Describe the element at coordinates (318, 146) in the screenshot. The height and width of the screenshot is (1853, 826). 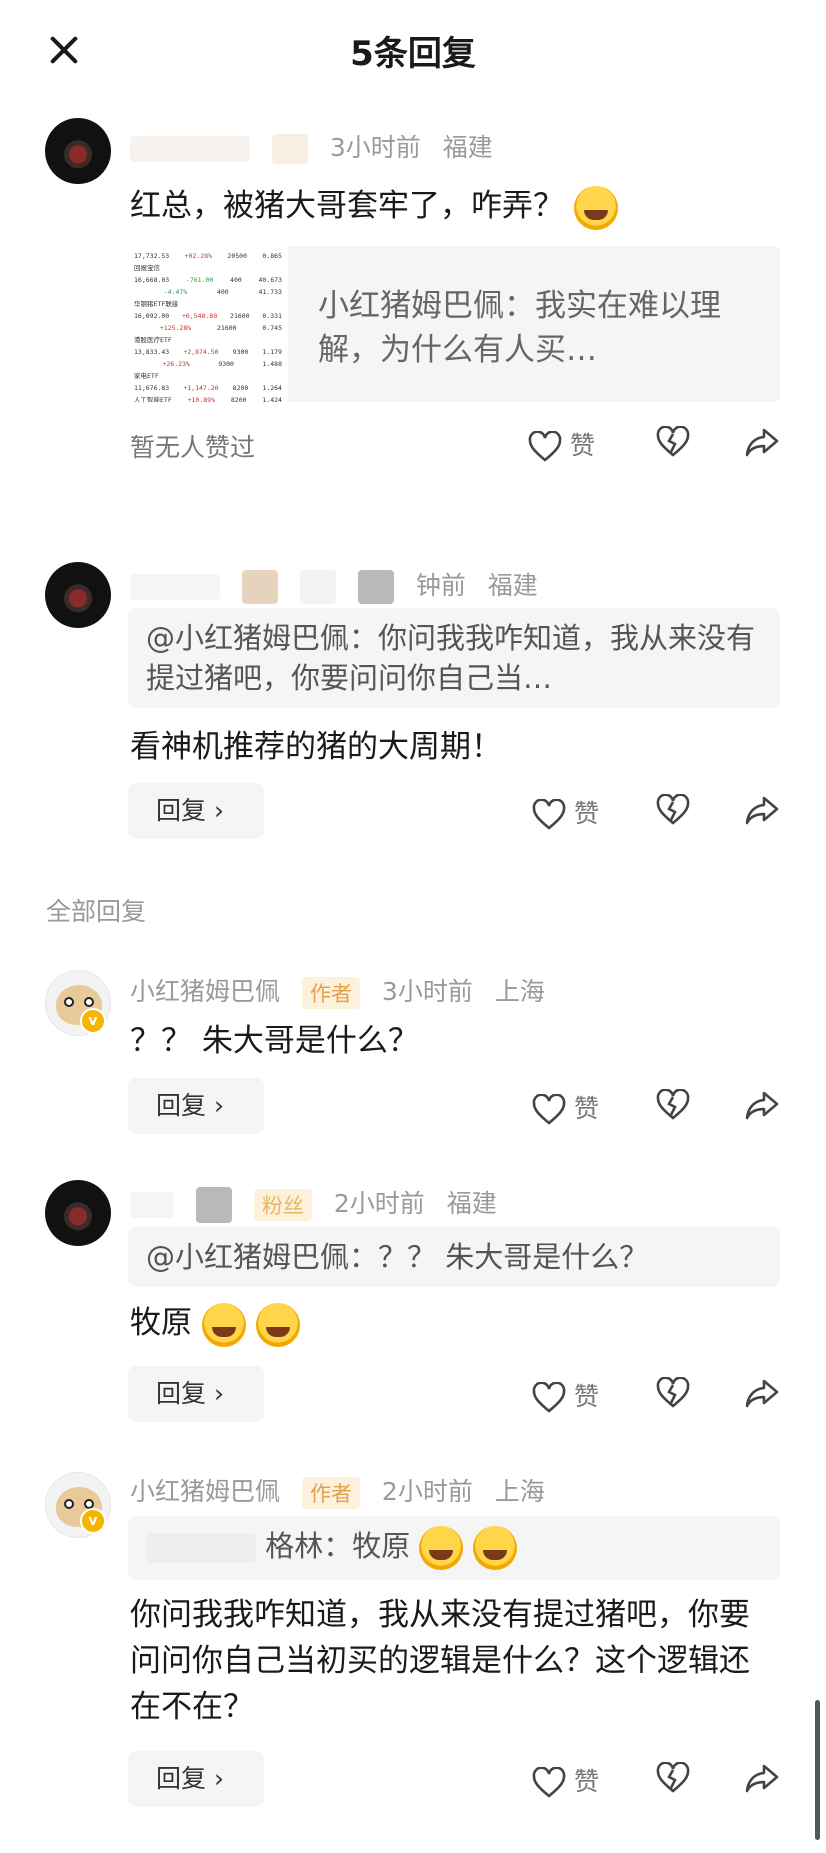
I see `comment-meta: 3小时前 福建` at that location.